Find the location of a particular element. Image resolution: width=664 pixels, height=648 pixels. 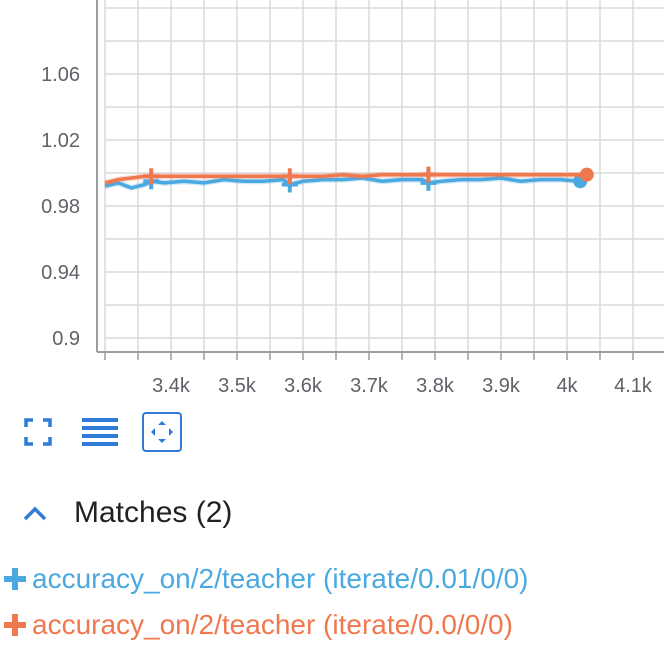

x-tick-label: 3.9k is located at coordinates (501, 386).